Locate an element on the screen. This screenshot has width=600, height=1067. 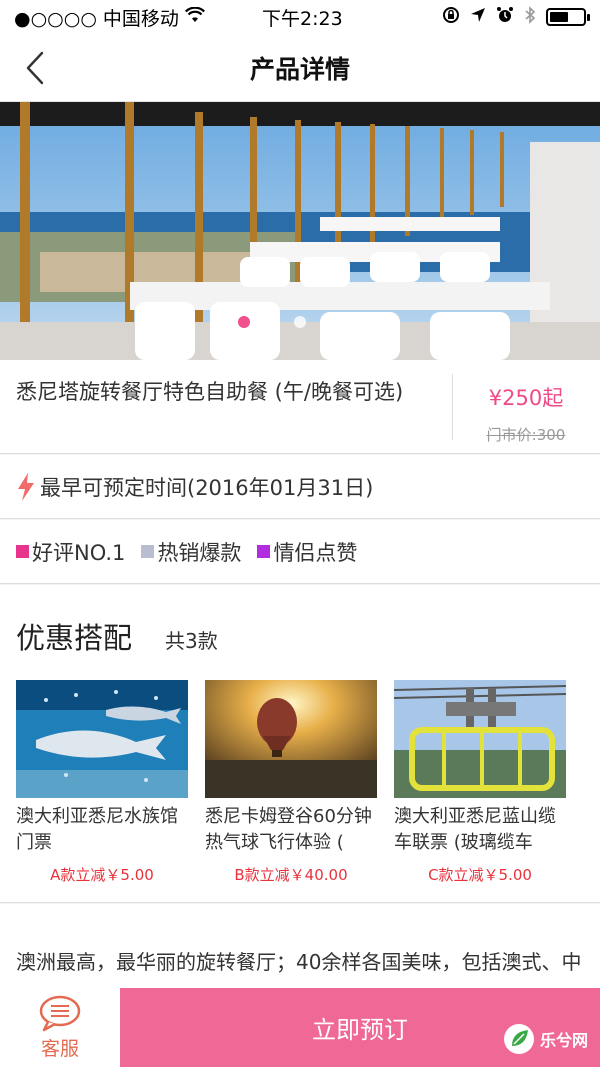
tag-label: 好评NO.1 is located at coordinates (79, 552).